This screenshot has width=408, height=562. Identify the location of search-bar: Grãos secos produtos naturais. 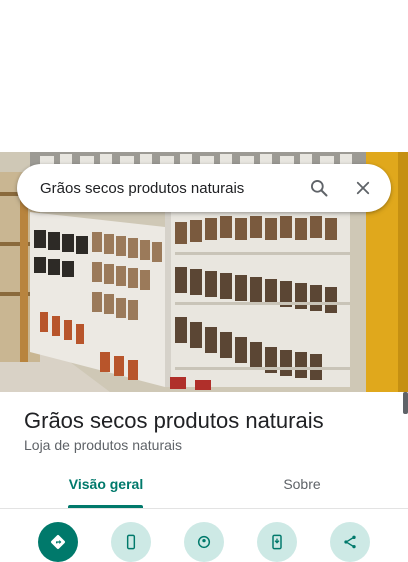
(204, 188).